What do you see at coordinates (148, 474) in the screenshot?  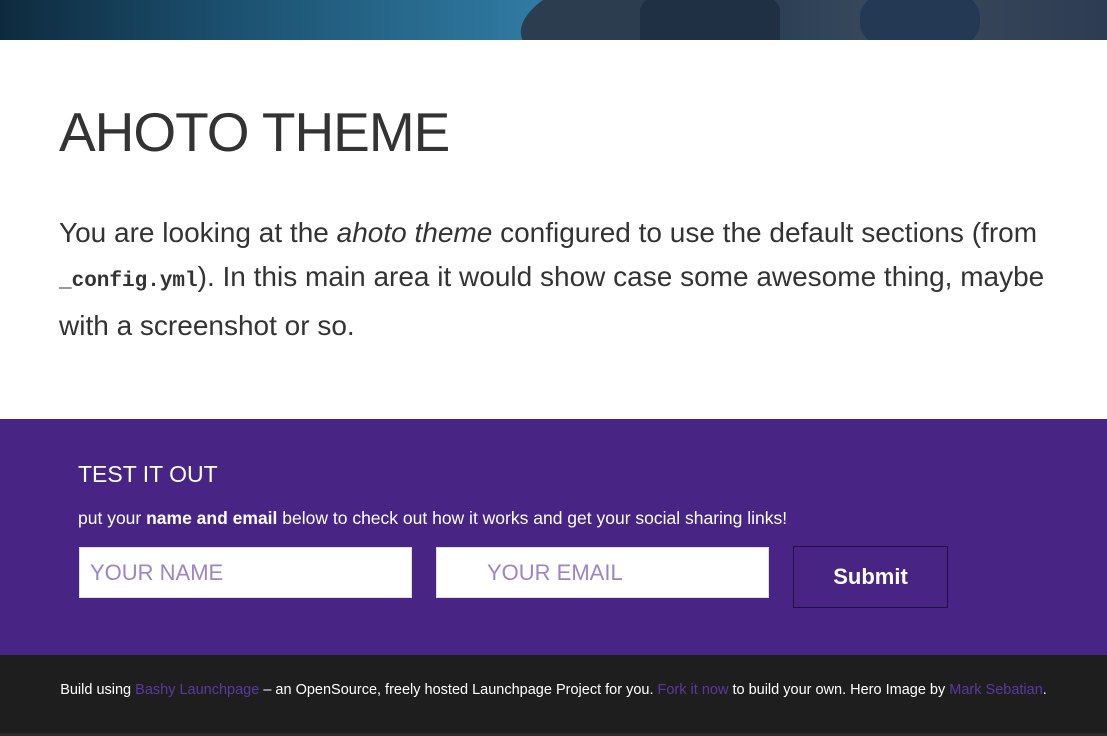 I see `signup-heading: TEST IT OUT` at bounding box center [148, 474].